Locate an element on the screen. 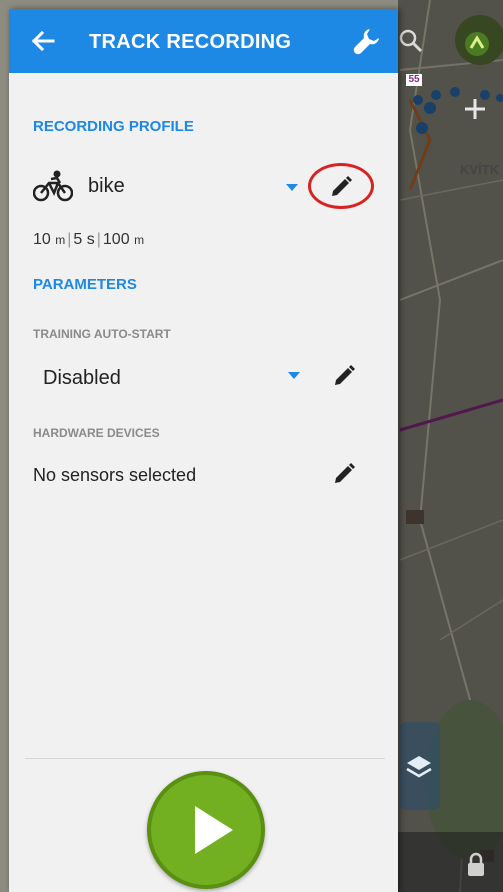 The height and width of the screenshot is (892, 503). edit-hardware-pencil-icon is located at coordinates (344, 474).